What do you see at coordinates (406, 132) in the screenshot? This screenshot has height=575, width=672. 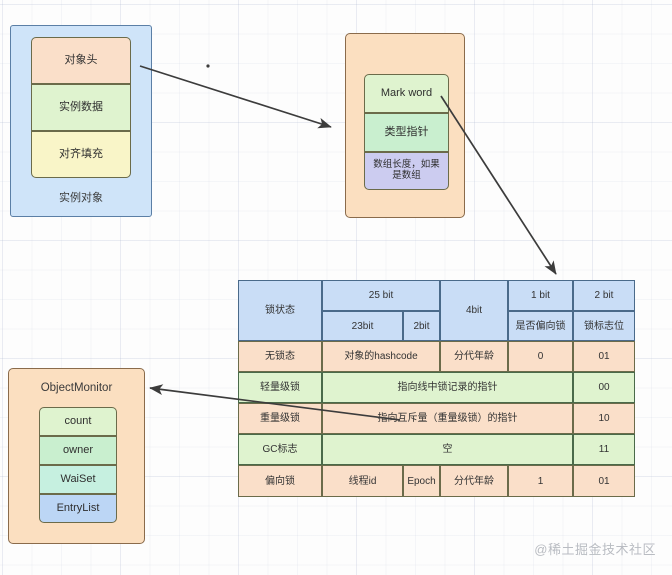 I see `object-header-cell-klass-pointer: 类型指针` at bounding box center [406, 132].